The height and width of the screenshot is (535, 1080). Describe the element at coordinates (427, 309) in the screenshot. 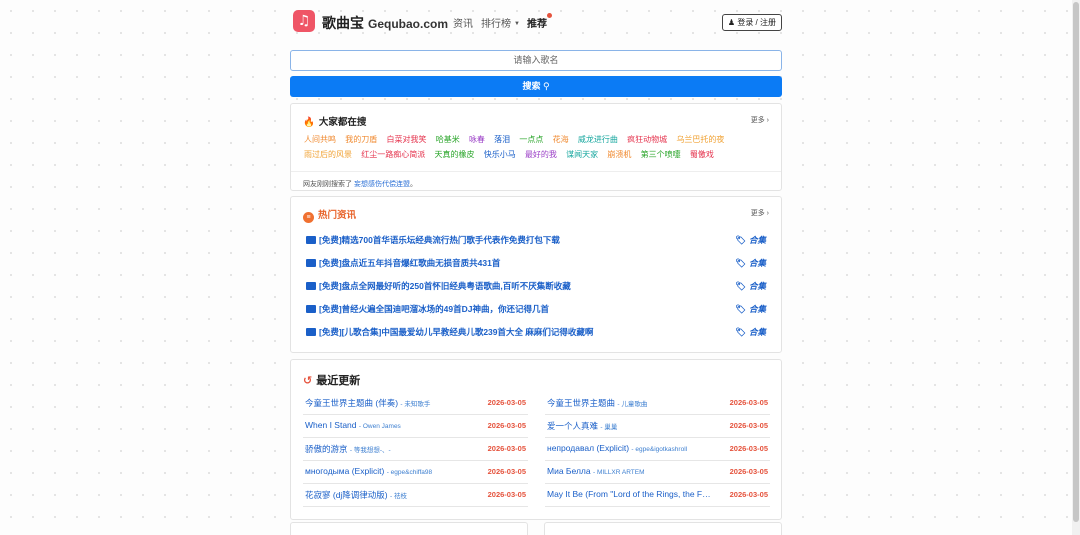

I see `news-item-title: [免费]曾经火遍全国迪吧溜冰场的49首DJ神曲，你还记得几首` at that location.